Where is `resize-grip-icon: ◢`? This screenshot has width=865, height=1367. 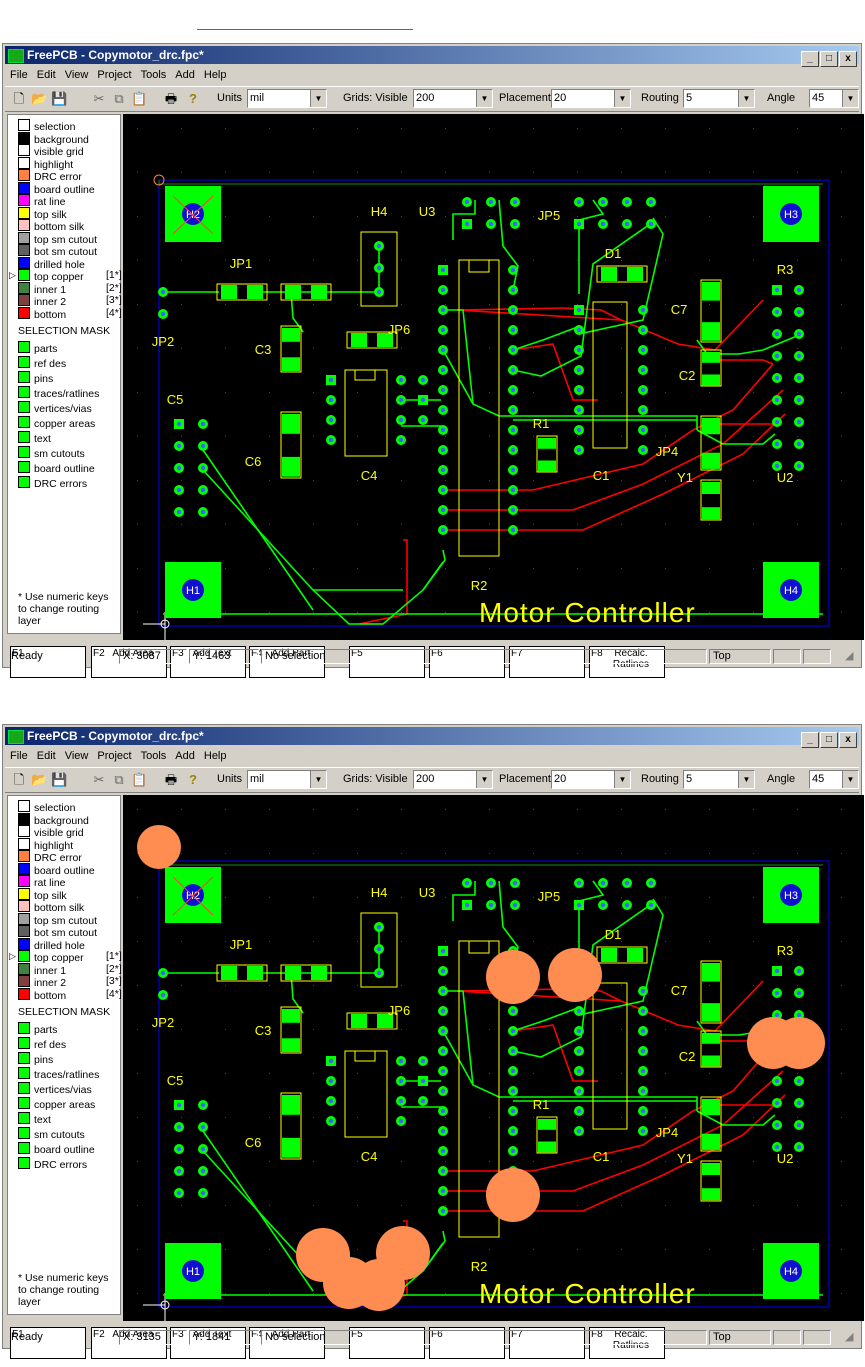 resize-grip-icon: ◢ is located at coordinates (851, 1337).